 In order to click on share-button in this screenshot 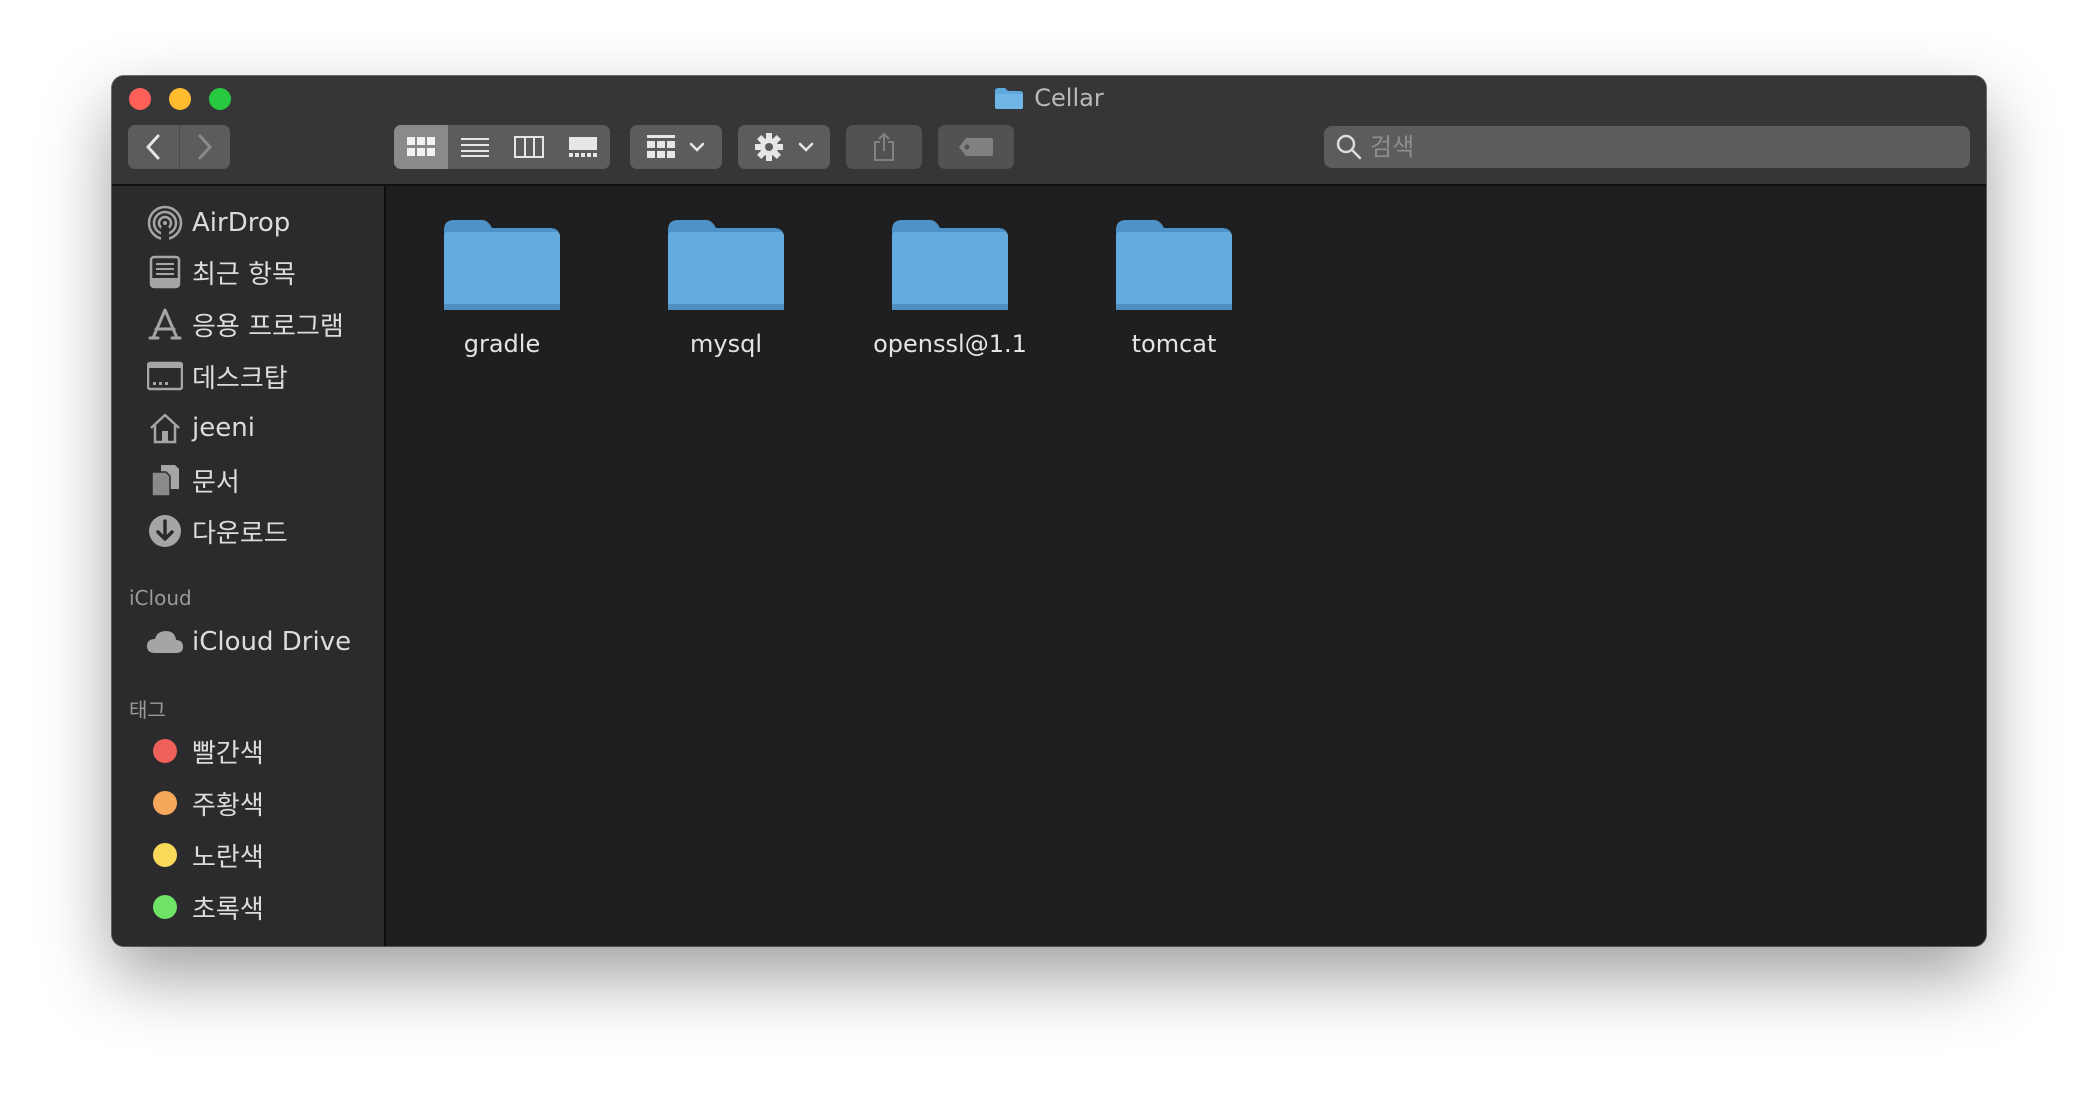, I will do `click(884, 147)`.